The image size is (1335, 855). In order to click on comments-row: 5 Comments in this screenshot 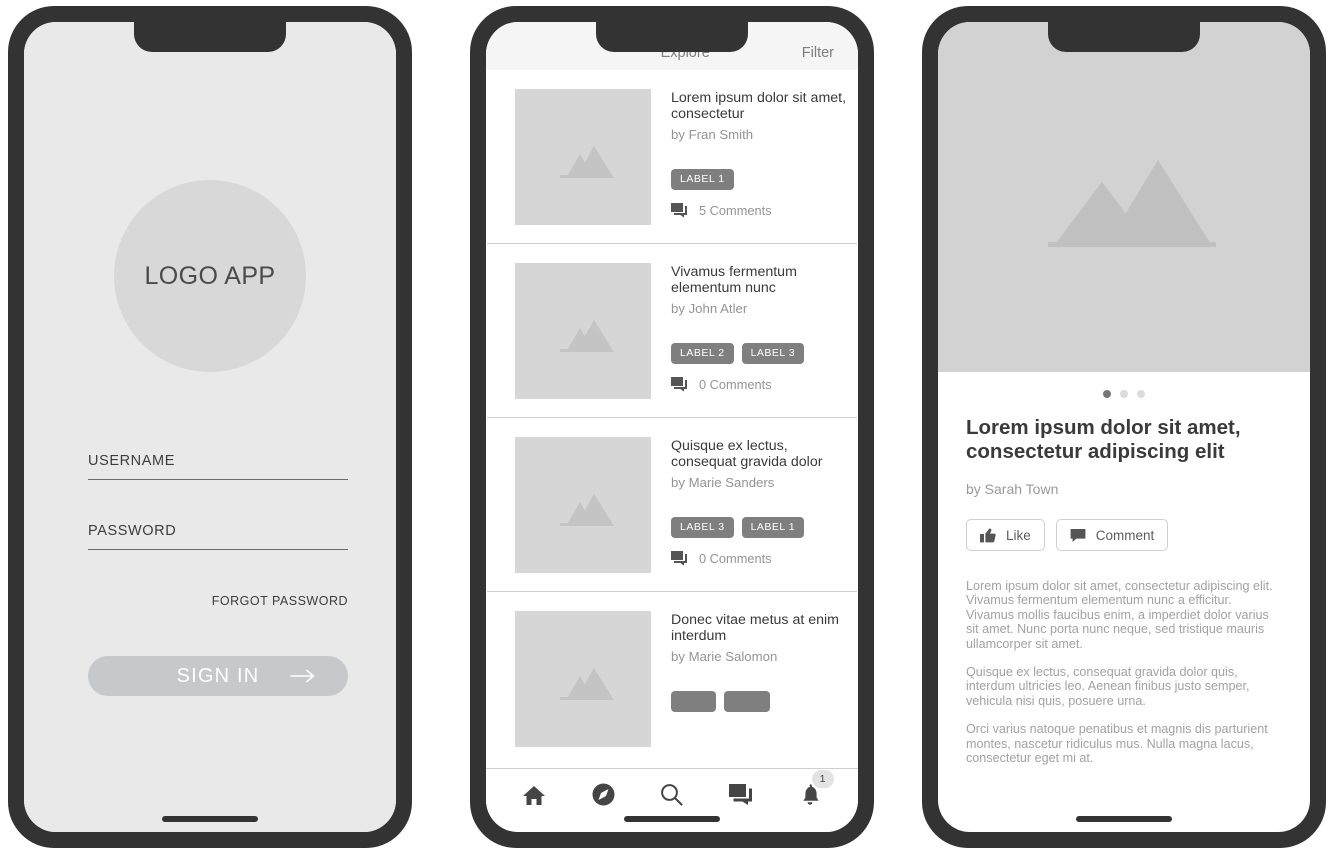, I will do `click(764, 210)`.